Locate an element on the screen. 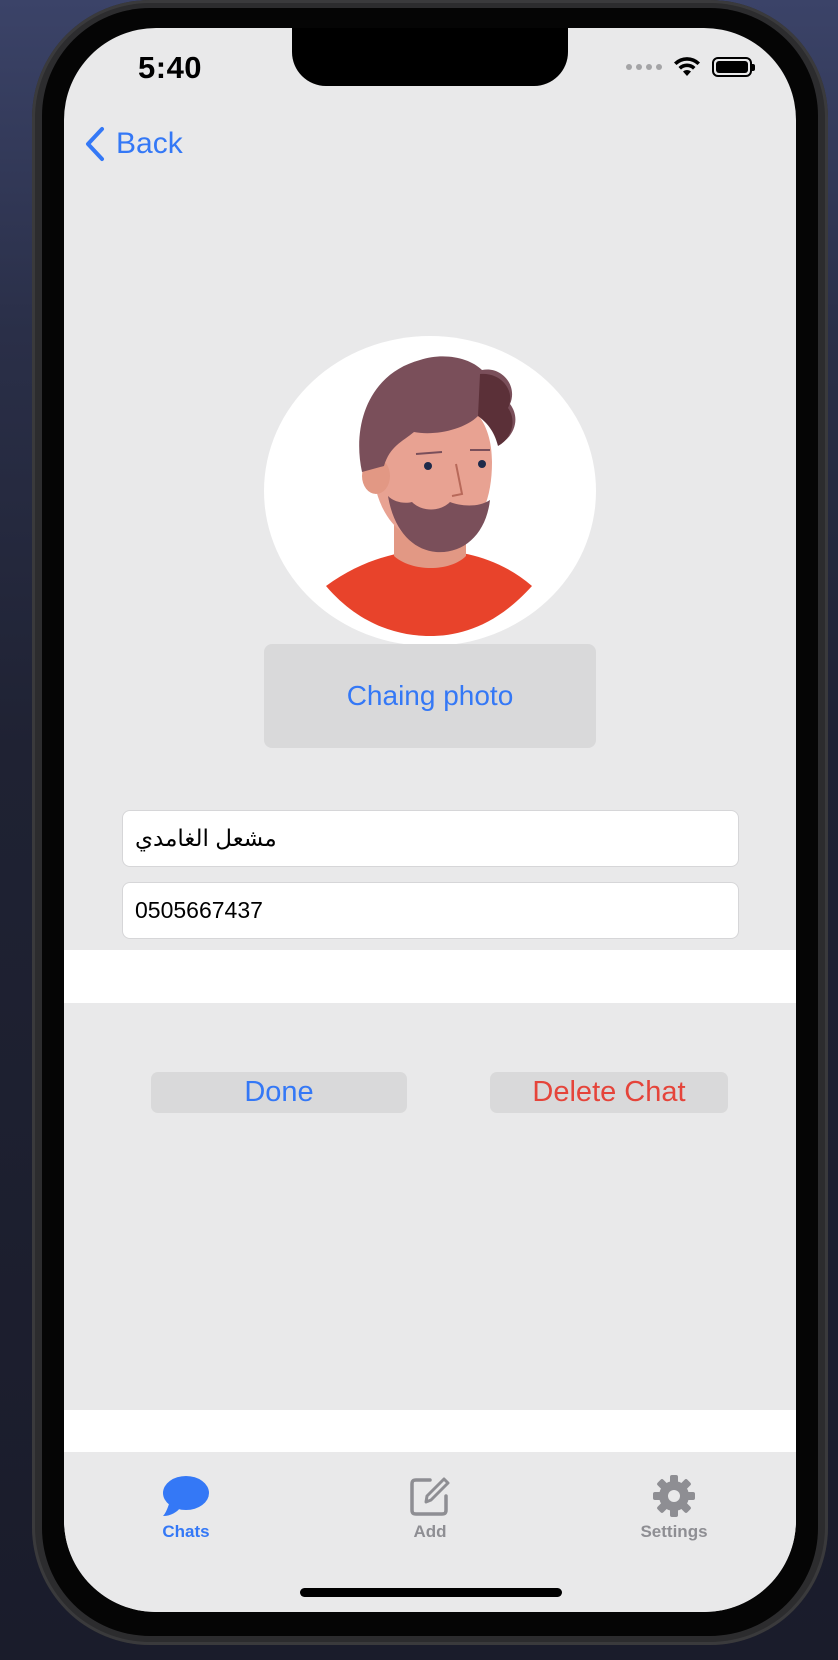 This screenshot has height=1660, width=838. phone-field: 0505667437 is located at coordinates (430, 910).